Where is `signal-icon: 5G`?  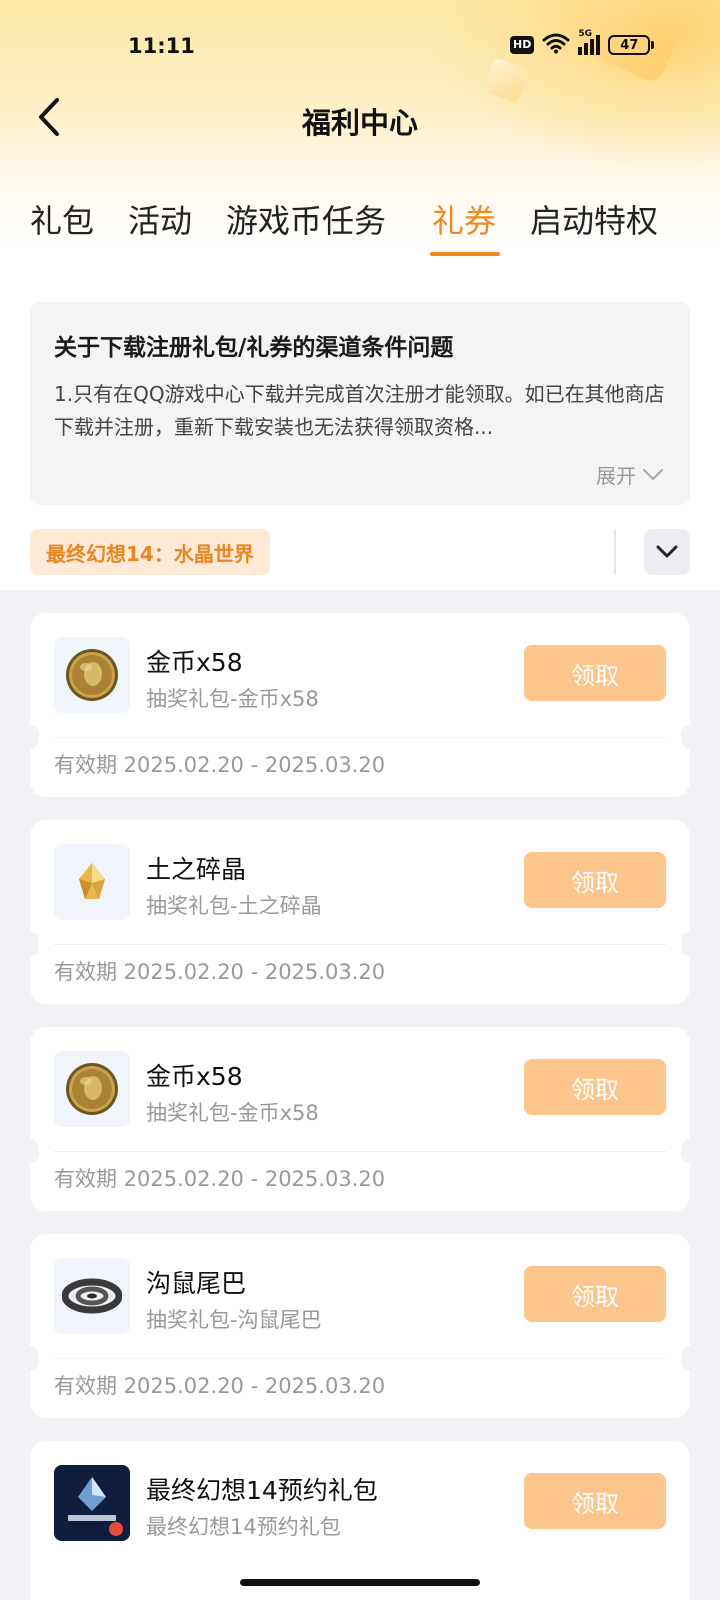
signal-icon: 5G is located at coordinates (589, 42).